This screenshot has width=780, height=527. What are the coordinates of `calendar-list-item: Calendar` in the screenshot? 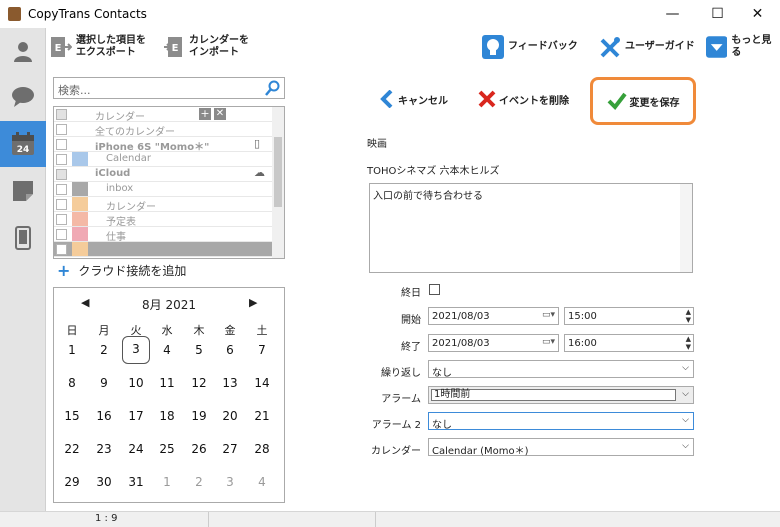 It's located at (164, 159).